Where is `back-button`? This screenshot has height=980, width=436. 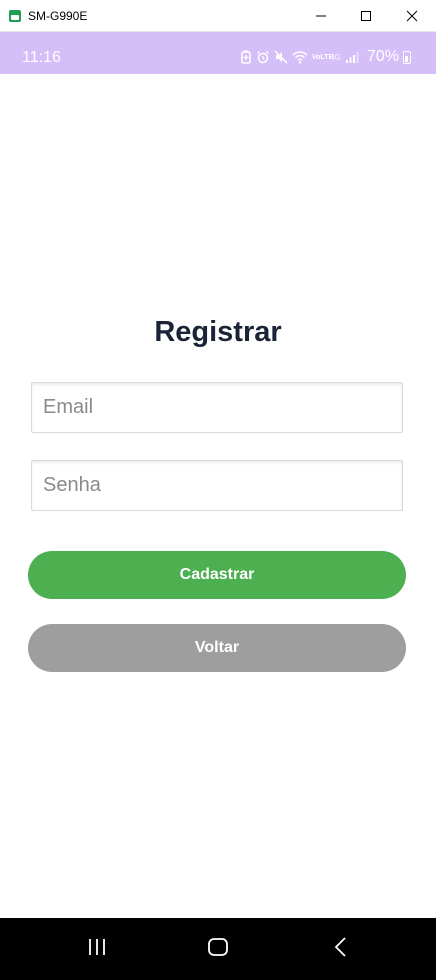
back-button is located at coordinates (341, 947).